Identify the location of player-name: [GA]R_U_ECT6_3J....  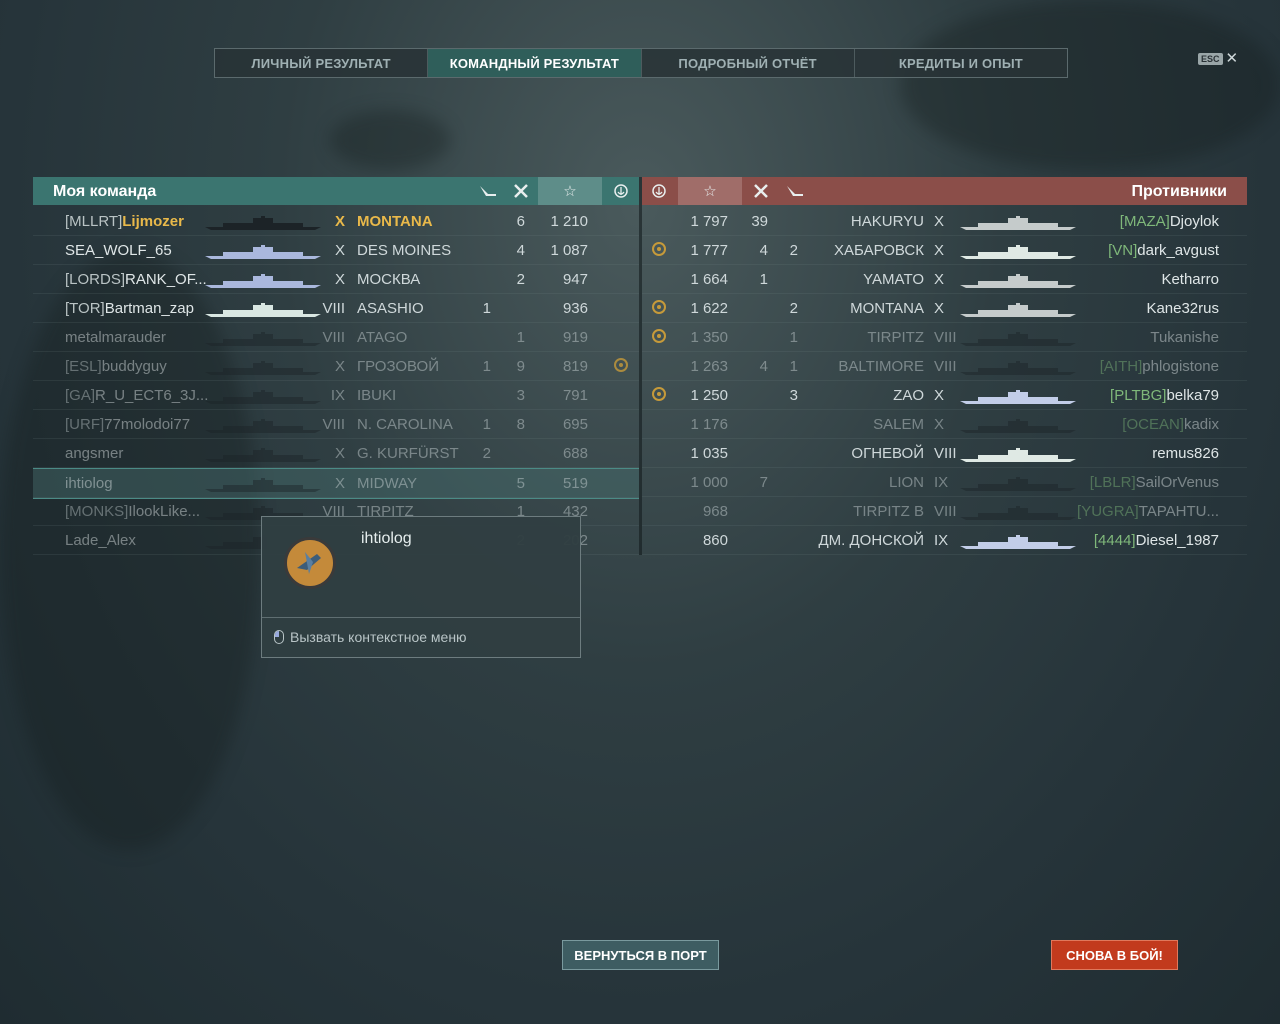
(136, 395).